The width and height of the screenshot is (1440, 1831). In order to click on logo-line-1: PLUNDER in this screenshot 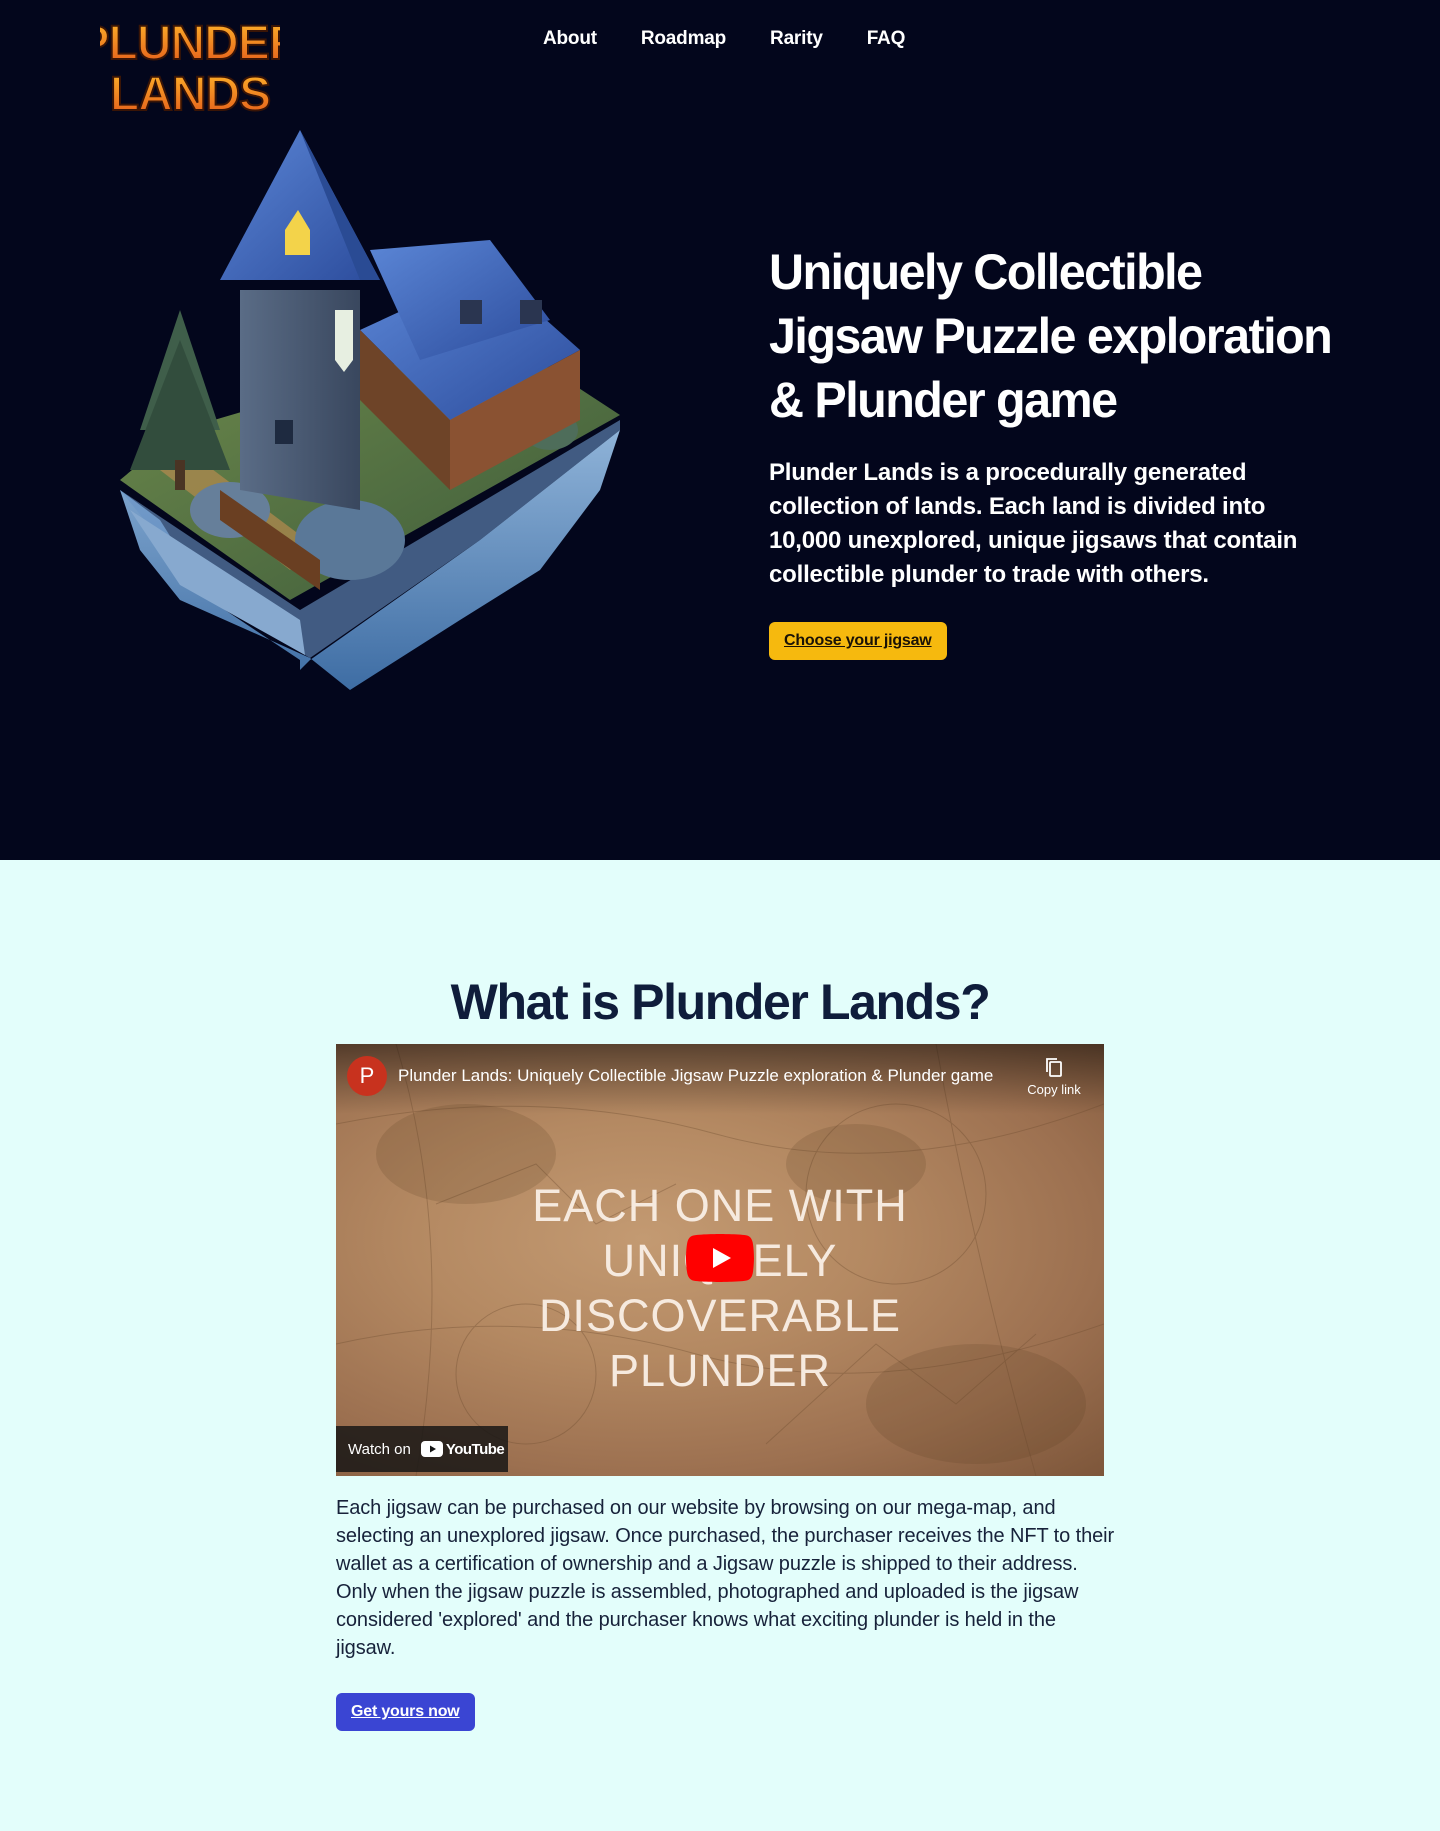, I will do `click(190, 43)`.